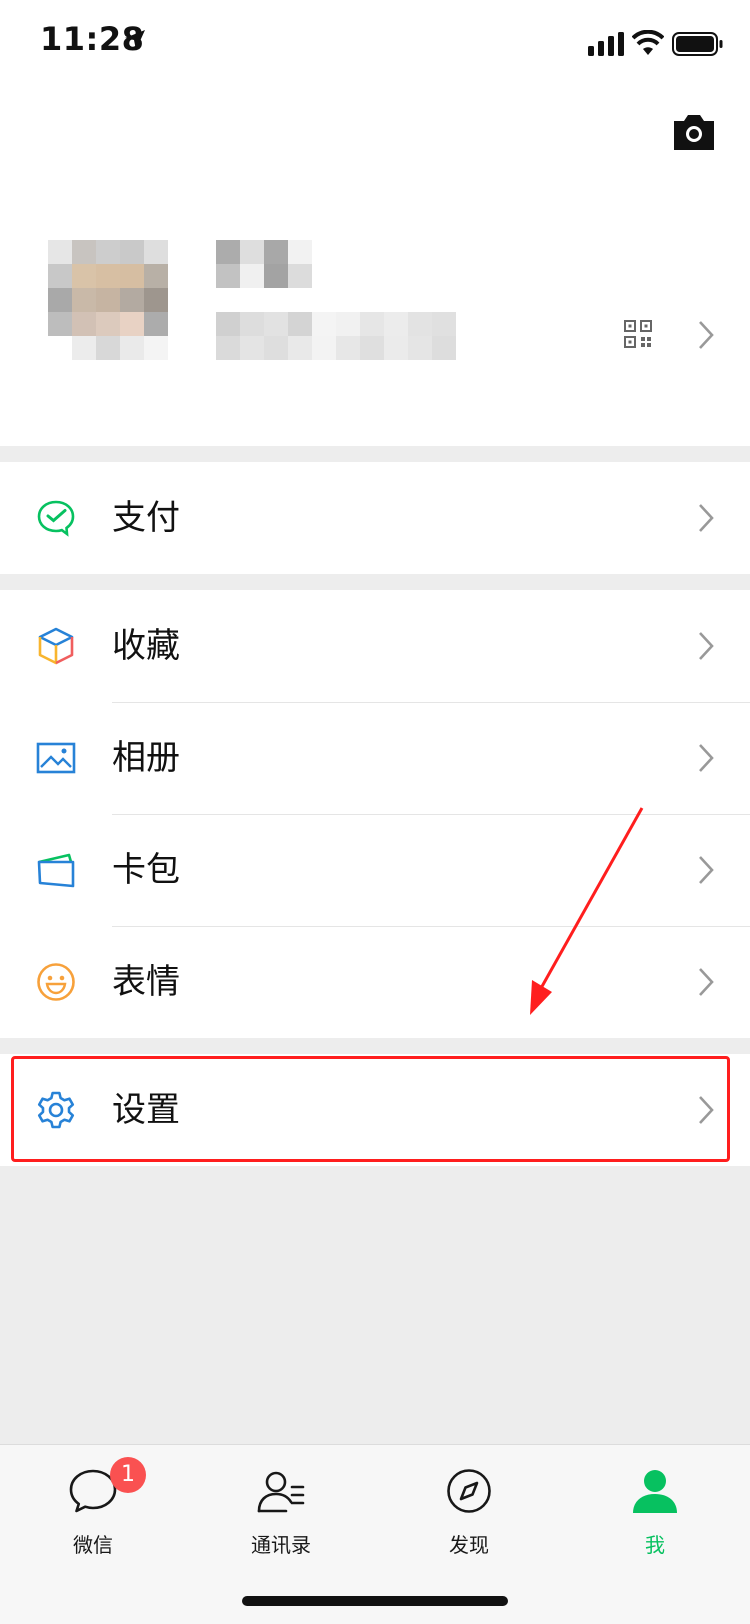  I want to click on tab-contacts: 通讯录, so click(281, 1512).